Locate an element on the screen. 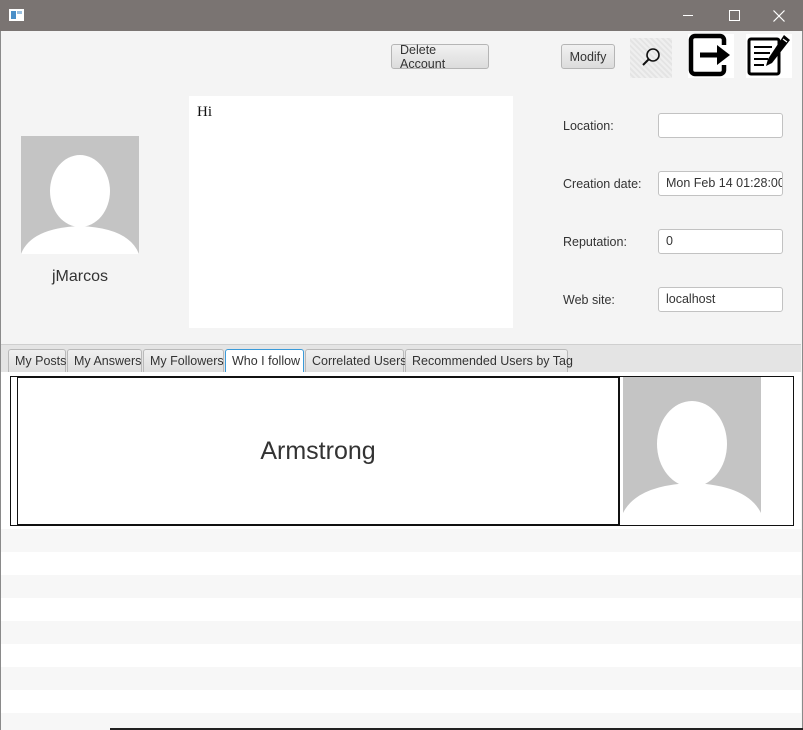 This screenshot has width=803, height=730. search-icon is located at coordinates (651, 58).